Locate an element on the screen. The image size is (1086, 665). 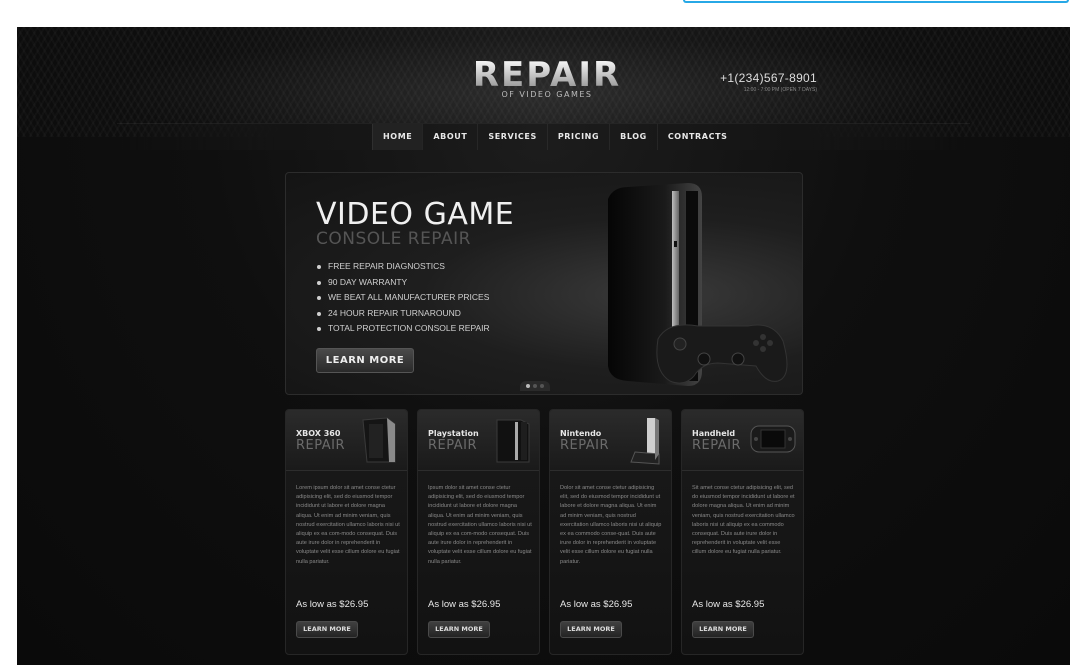
playstation-console-image is located at coordinates (513, 441).